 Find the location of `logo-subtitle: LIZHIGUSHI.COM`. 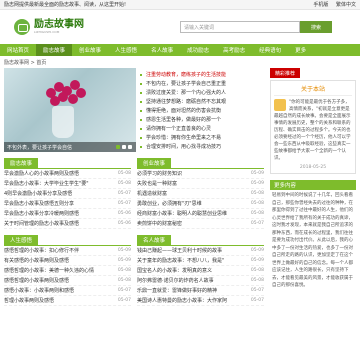

logo-subtitle: LIZHIGUSHI.COM is located at coordinates (47, 32).